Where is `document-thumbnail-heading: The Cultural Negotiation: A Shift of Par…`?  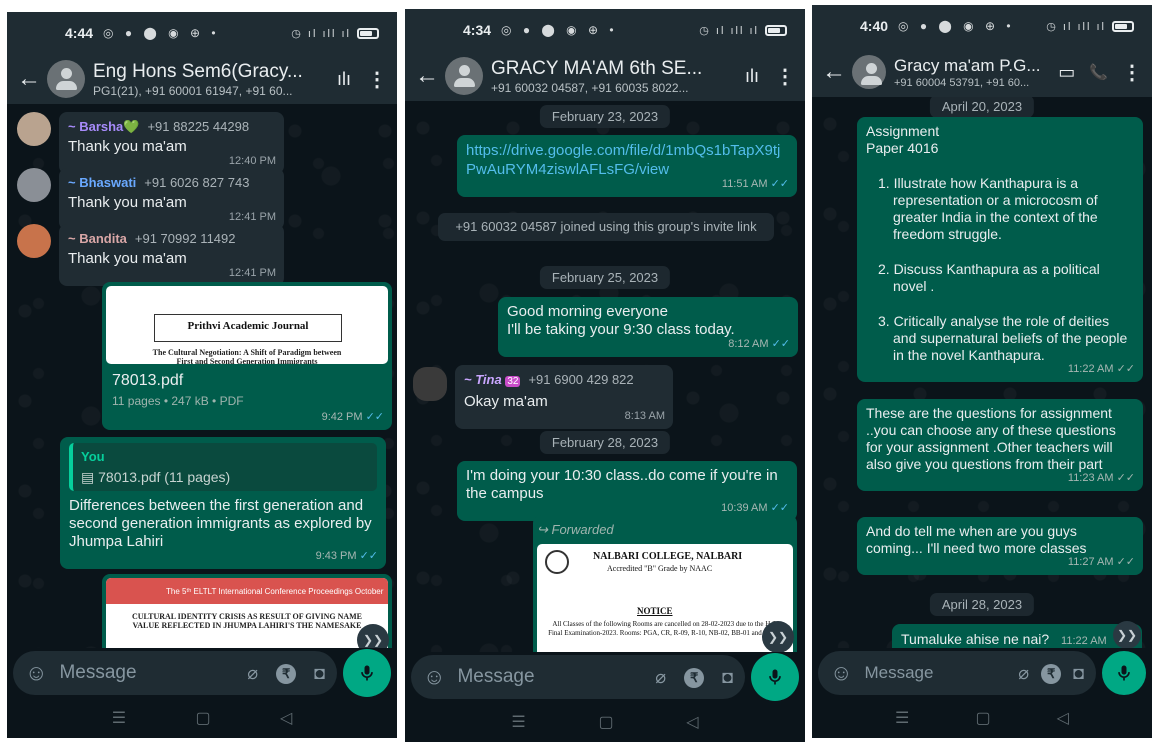 document-thumbnail-heading: The Cultural Negotiation: A Shift of Par… is located at coordinates (247, 356).